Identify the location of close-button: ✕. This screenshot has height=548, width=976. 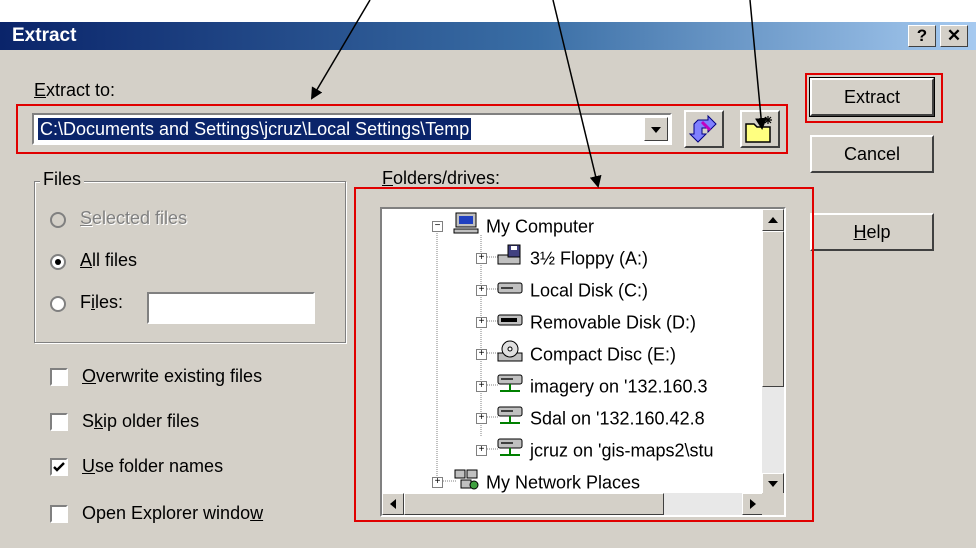
(954, 36).